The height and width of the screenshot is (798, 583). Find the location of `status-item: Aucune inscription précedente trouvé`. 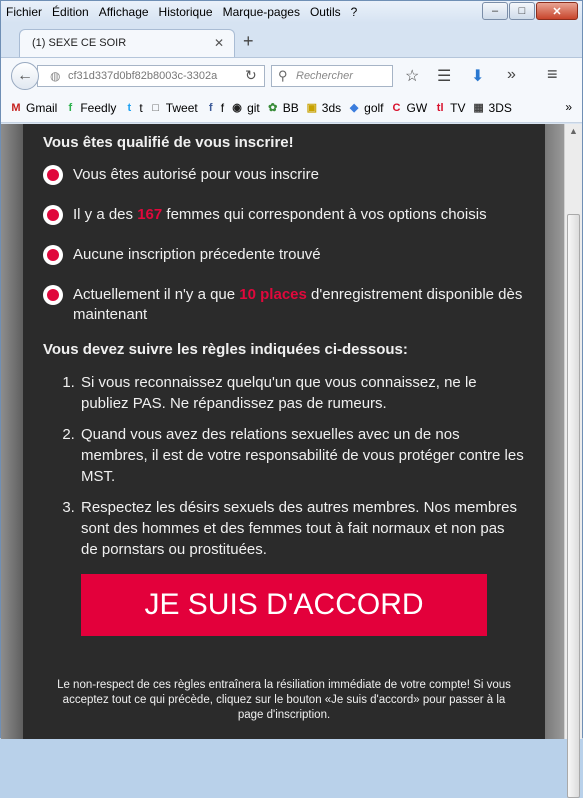

status-item: Aucune inscription précedente trouvé is located at coordinates (284, 255).